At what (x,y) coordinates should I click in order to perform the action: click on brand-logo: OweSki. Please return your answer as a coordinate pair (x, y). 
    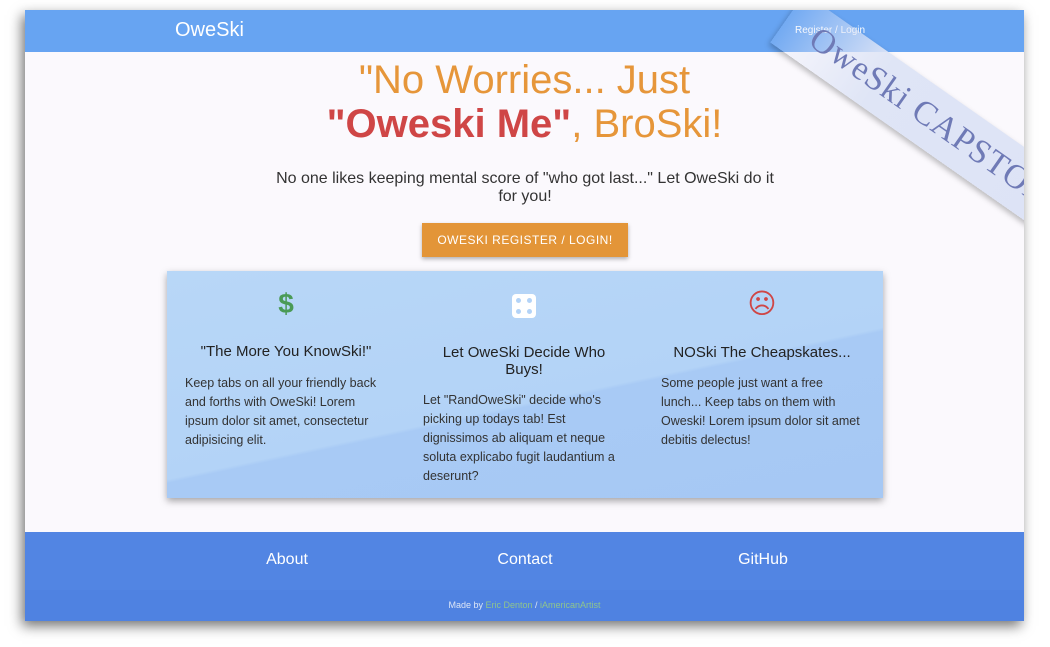
    Looking at the image, I should click on (209, 30).